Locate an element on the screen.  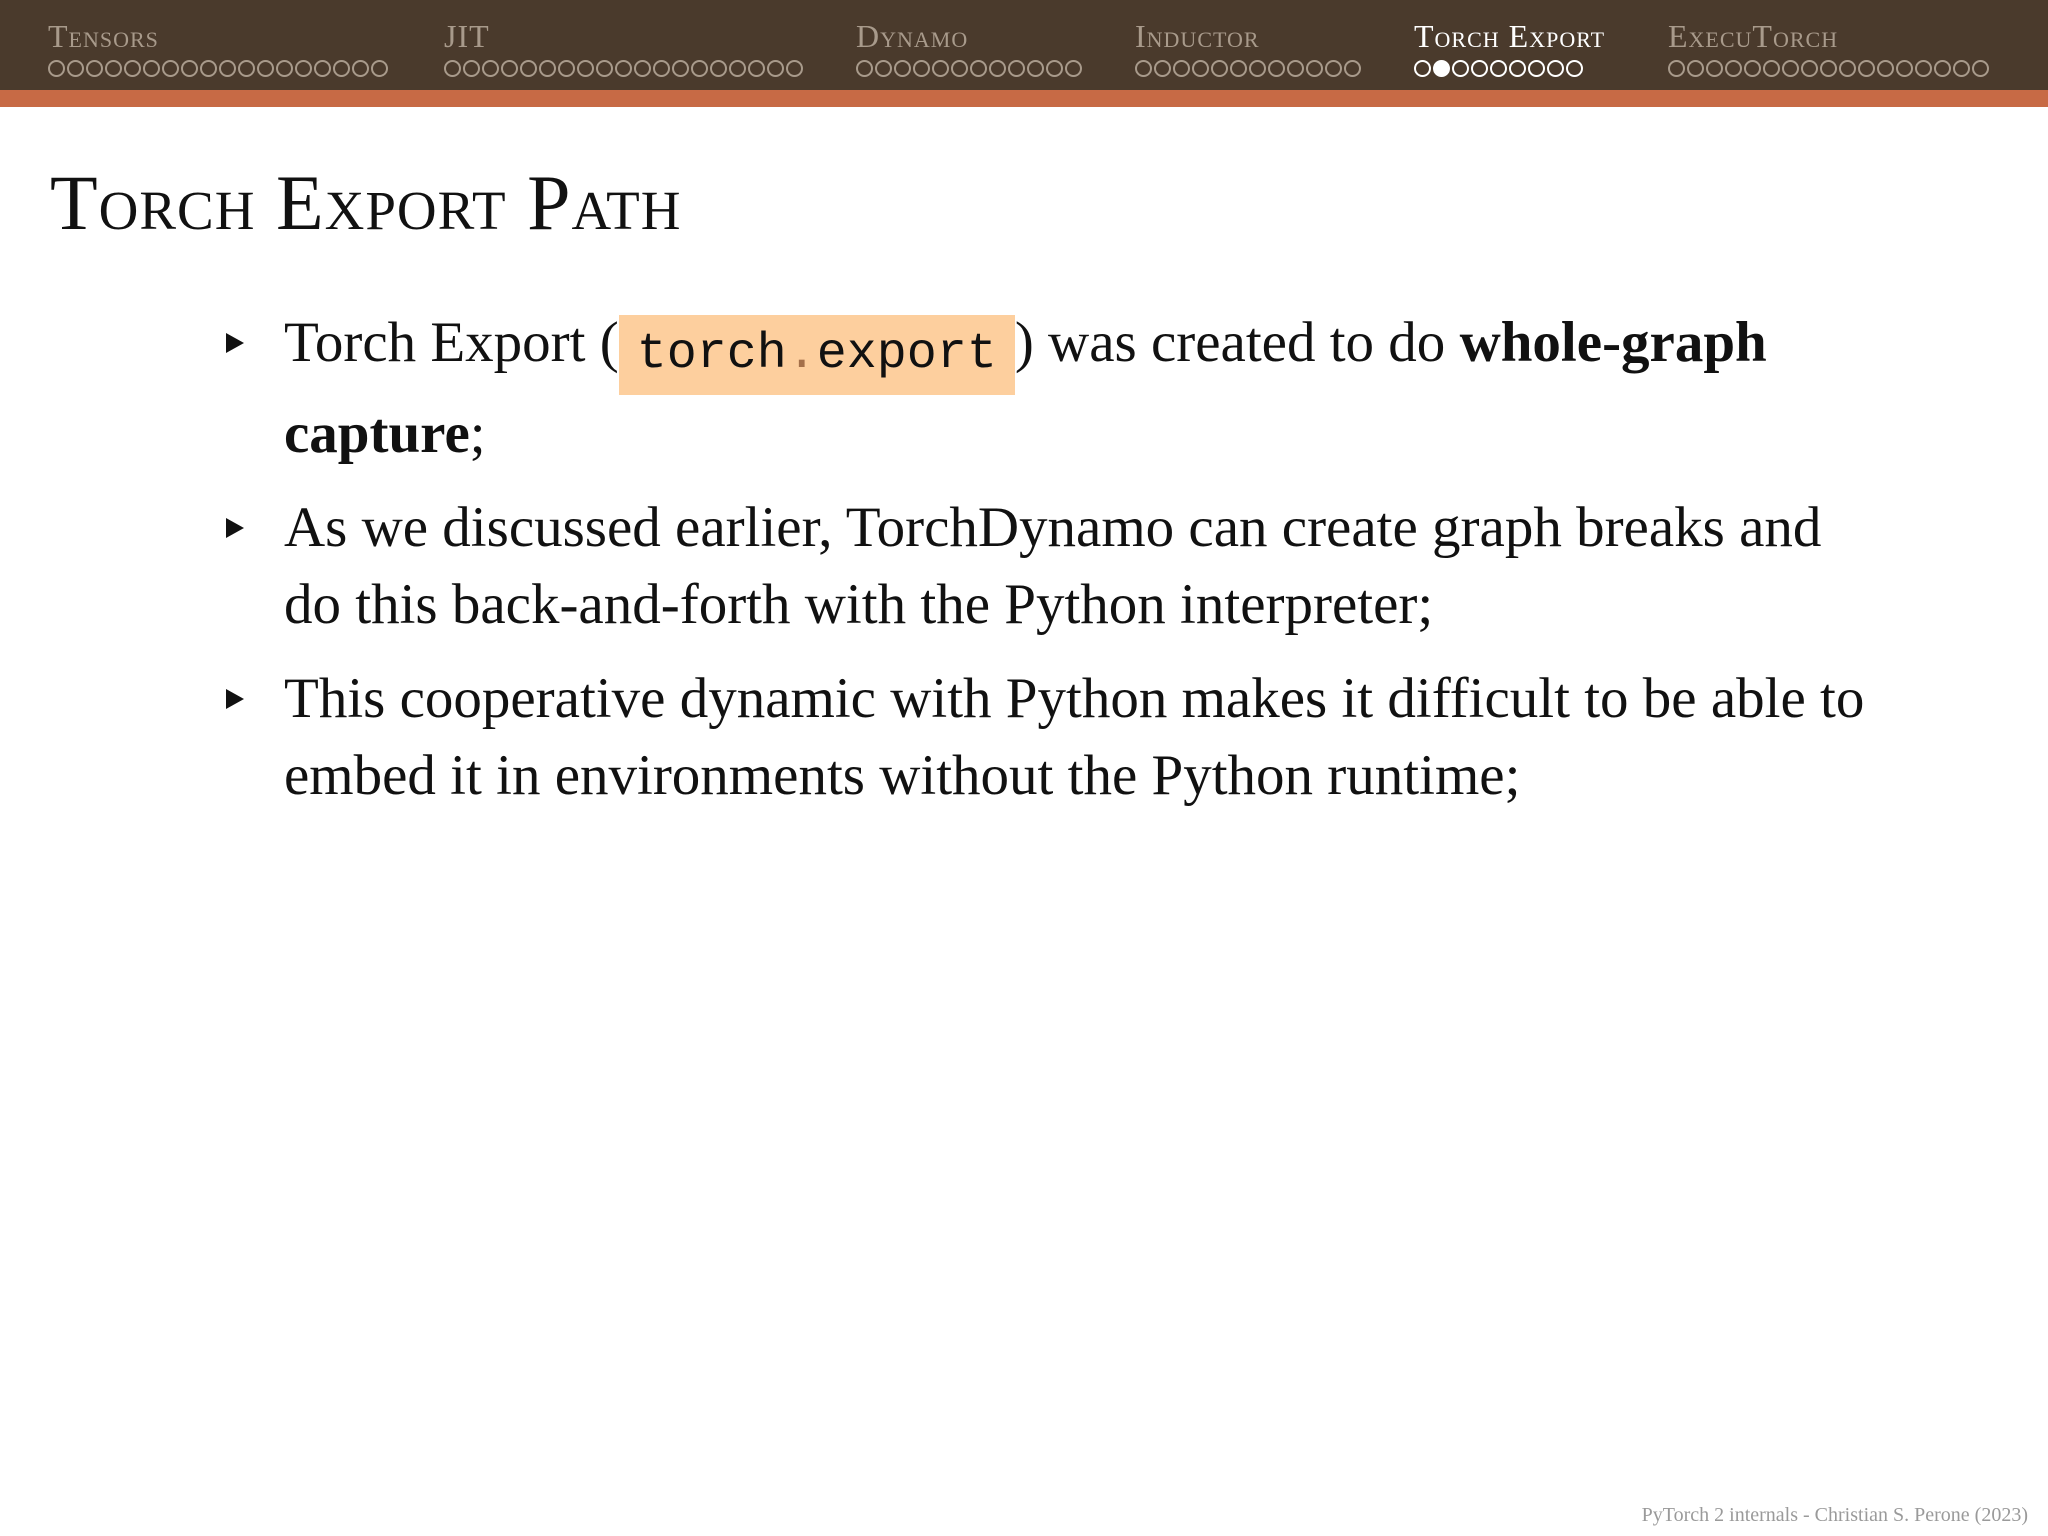
nav-section-executorch: ExecuTorch is located at coordinates (1829, 48).